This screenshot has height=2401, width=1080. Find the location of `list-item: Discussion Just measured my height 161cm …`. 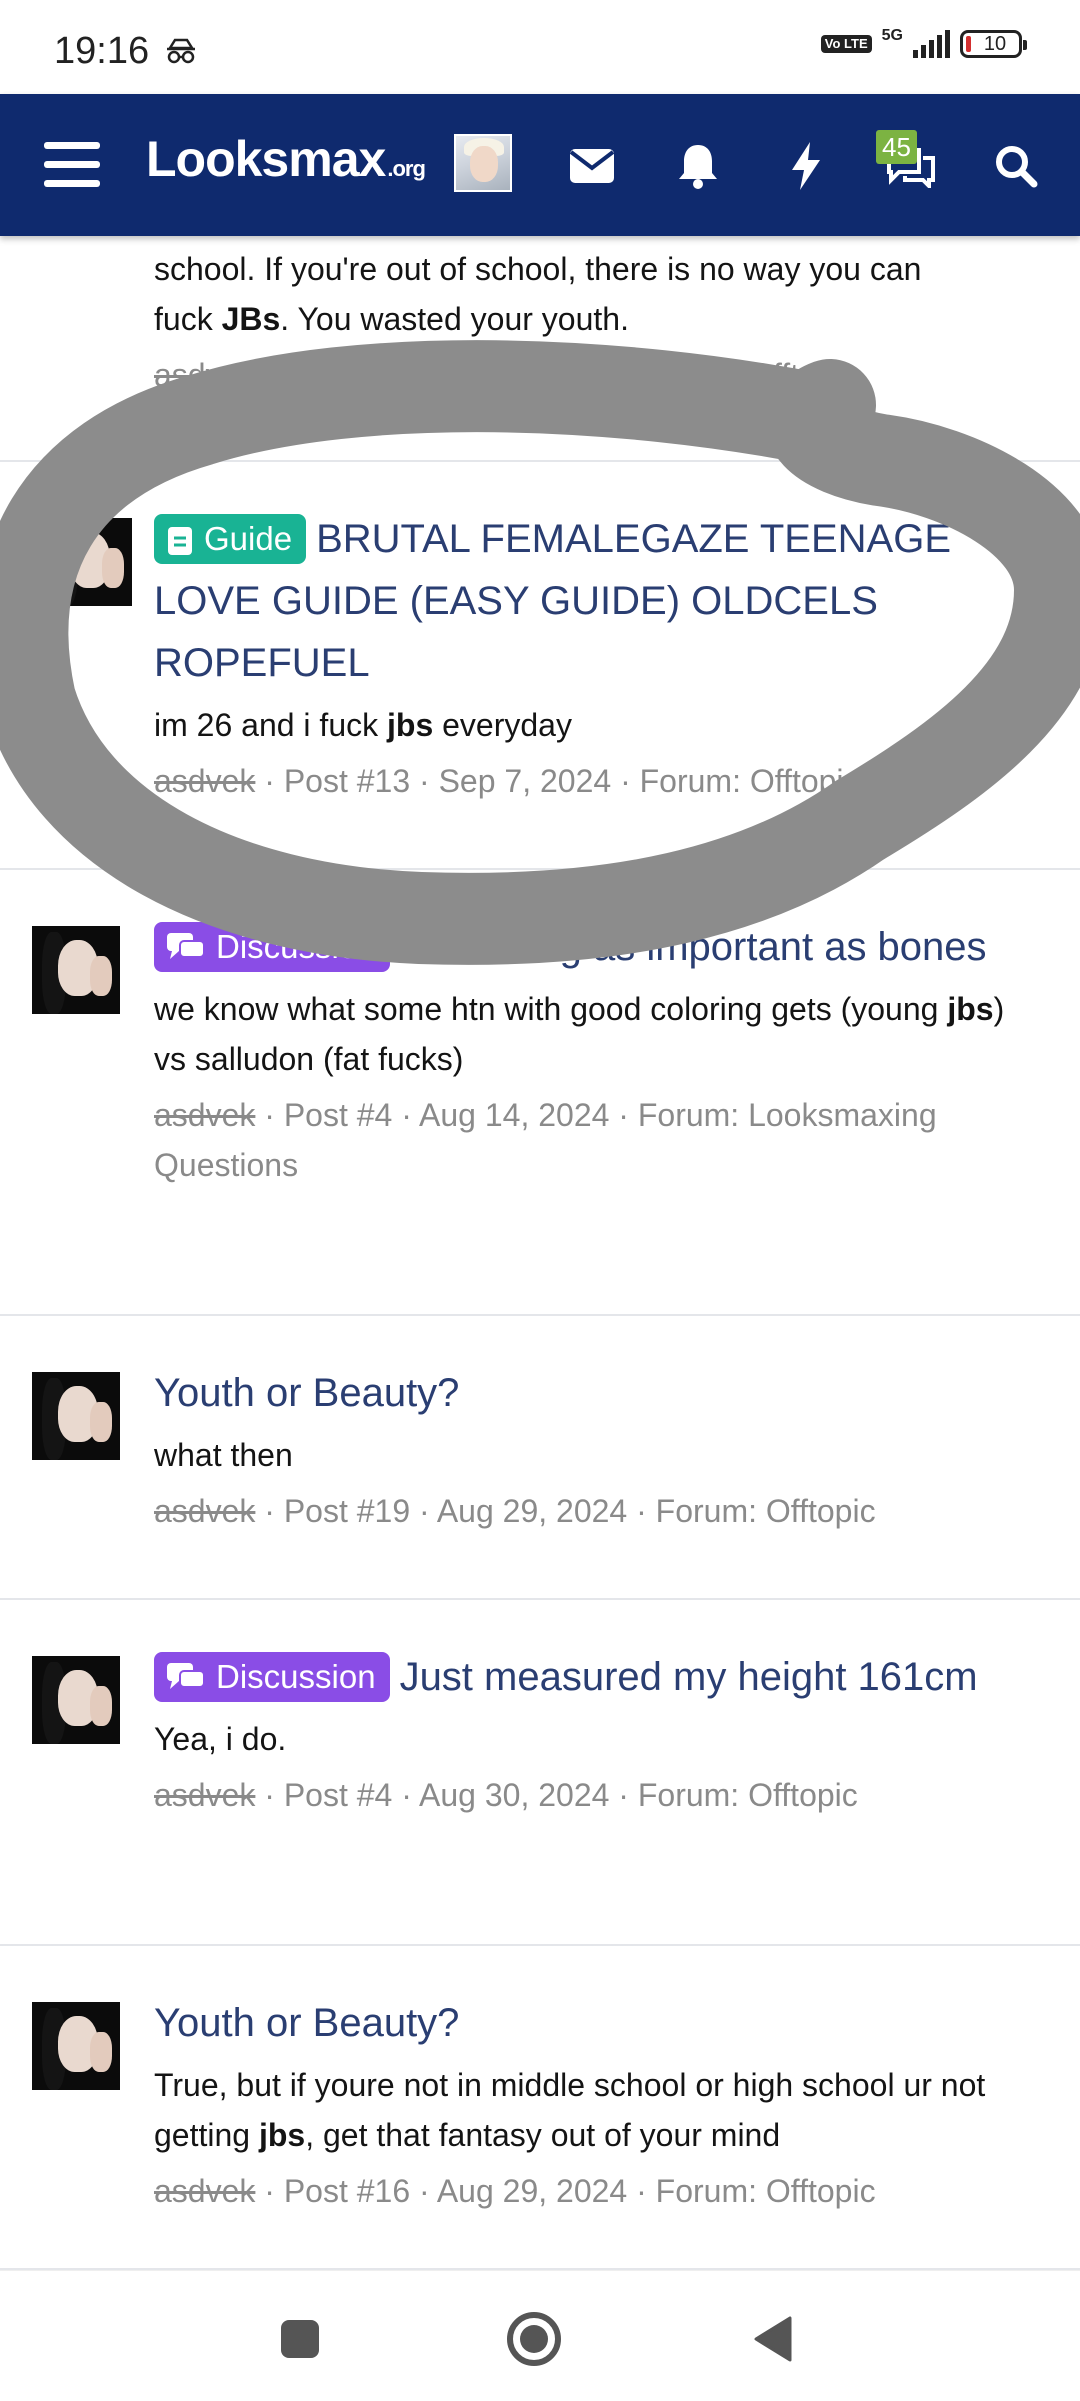

list-item: Discussion Just measured my height 161cm … is located at coordinates (540, 1773).